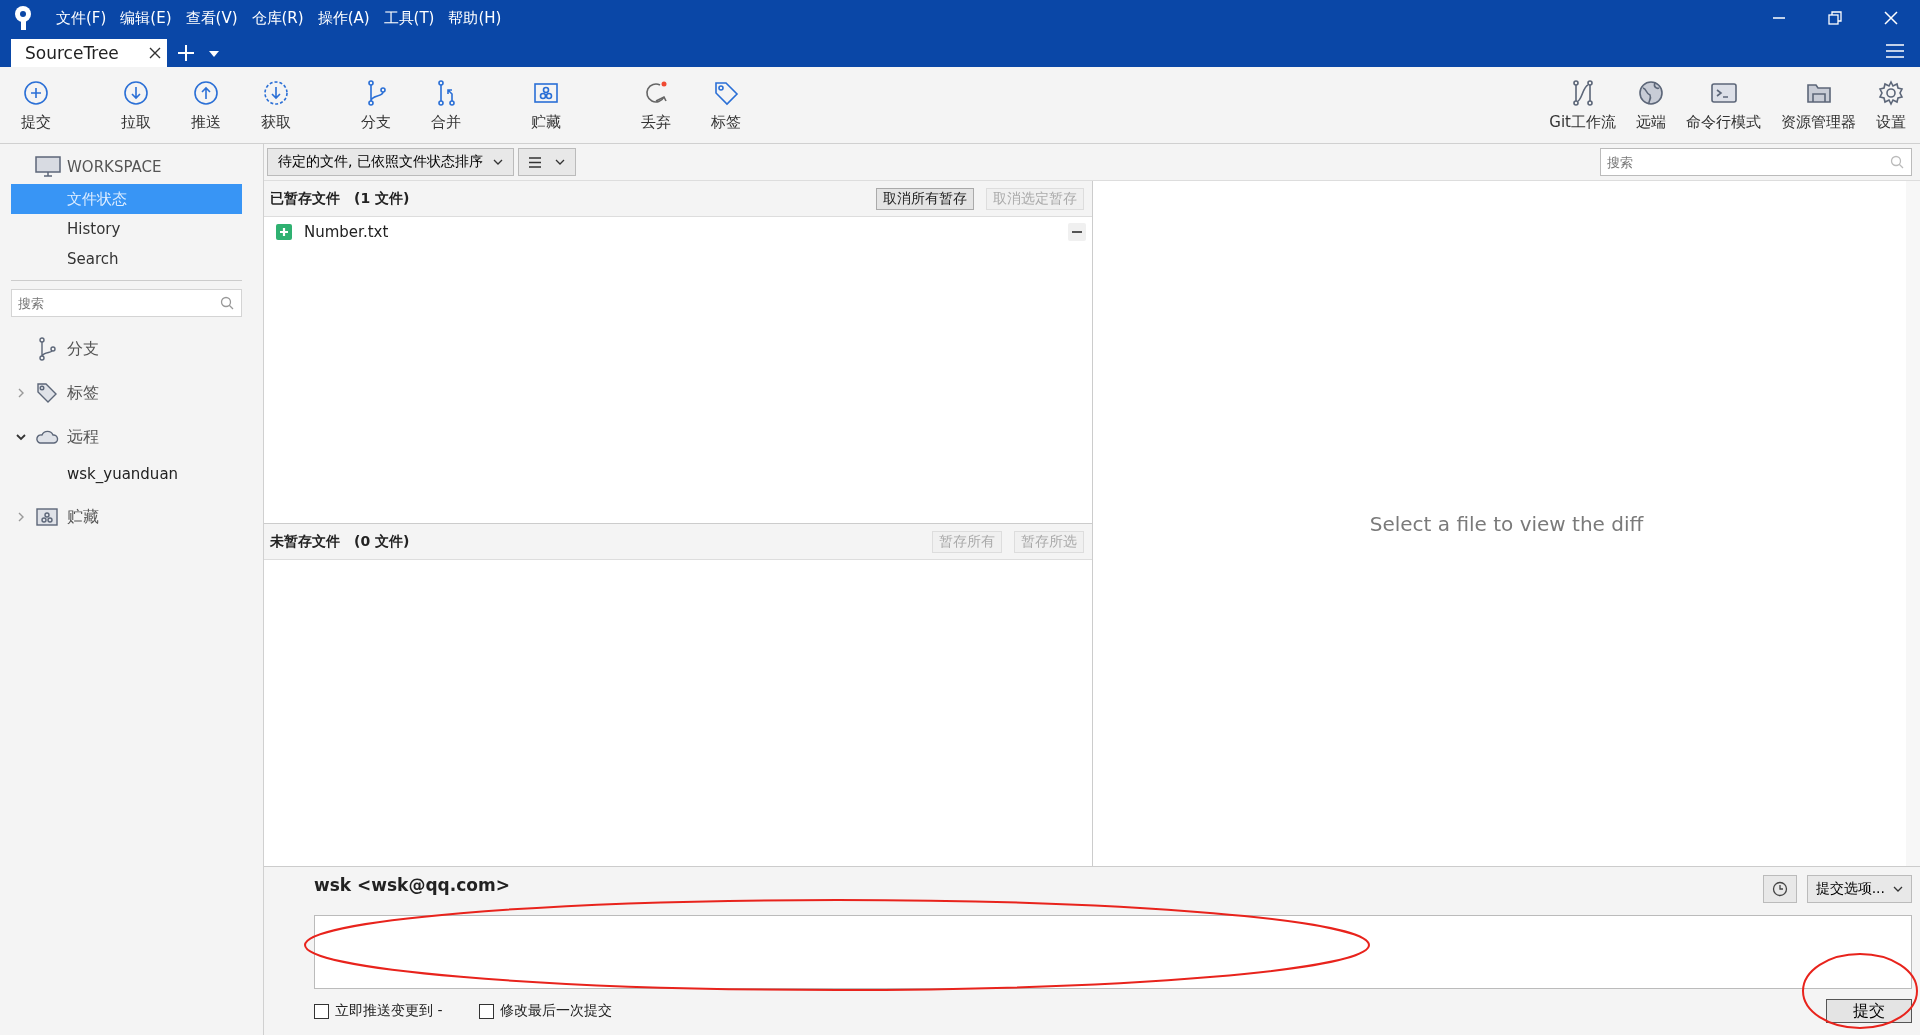 The height and width of the screenshot is (1035, 1920). I want to click on toolbar-button: 标签, so click(726, 105).